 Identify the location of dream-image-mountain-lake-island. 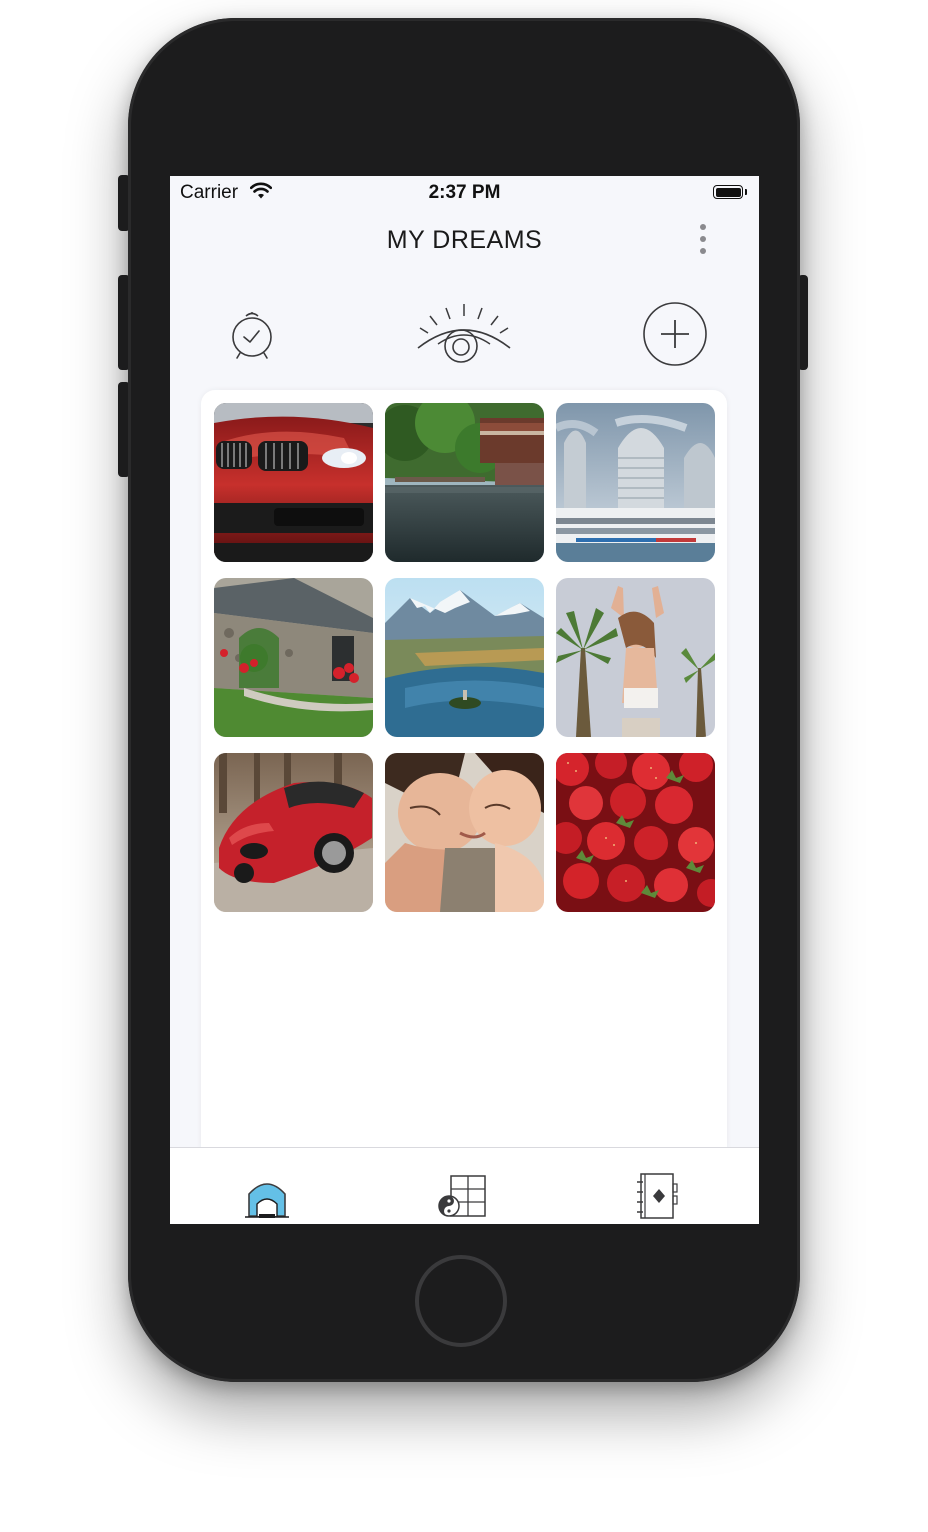
(464, 657).